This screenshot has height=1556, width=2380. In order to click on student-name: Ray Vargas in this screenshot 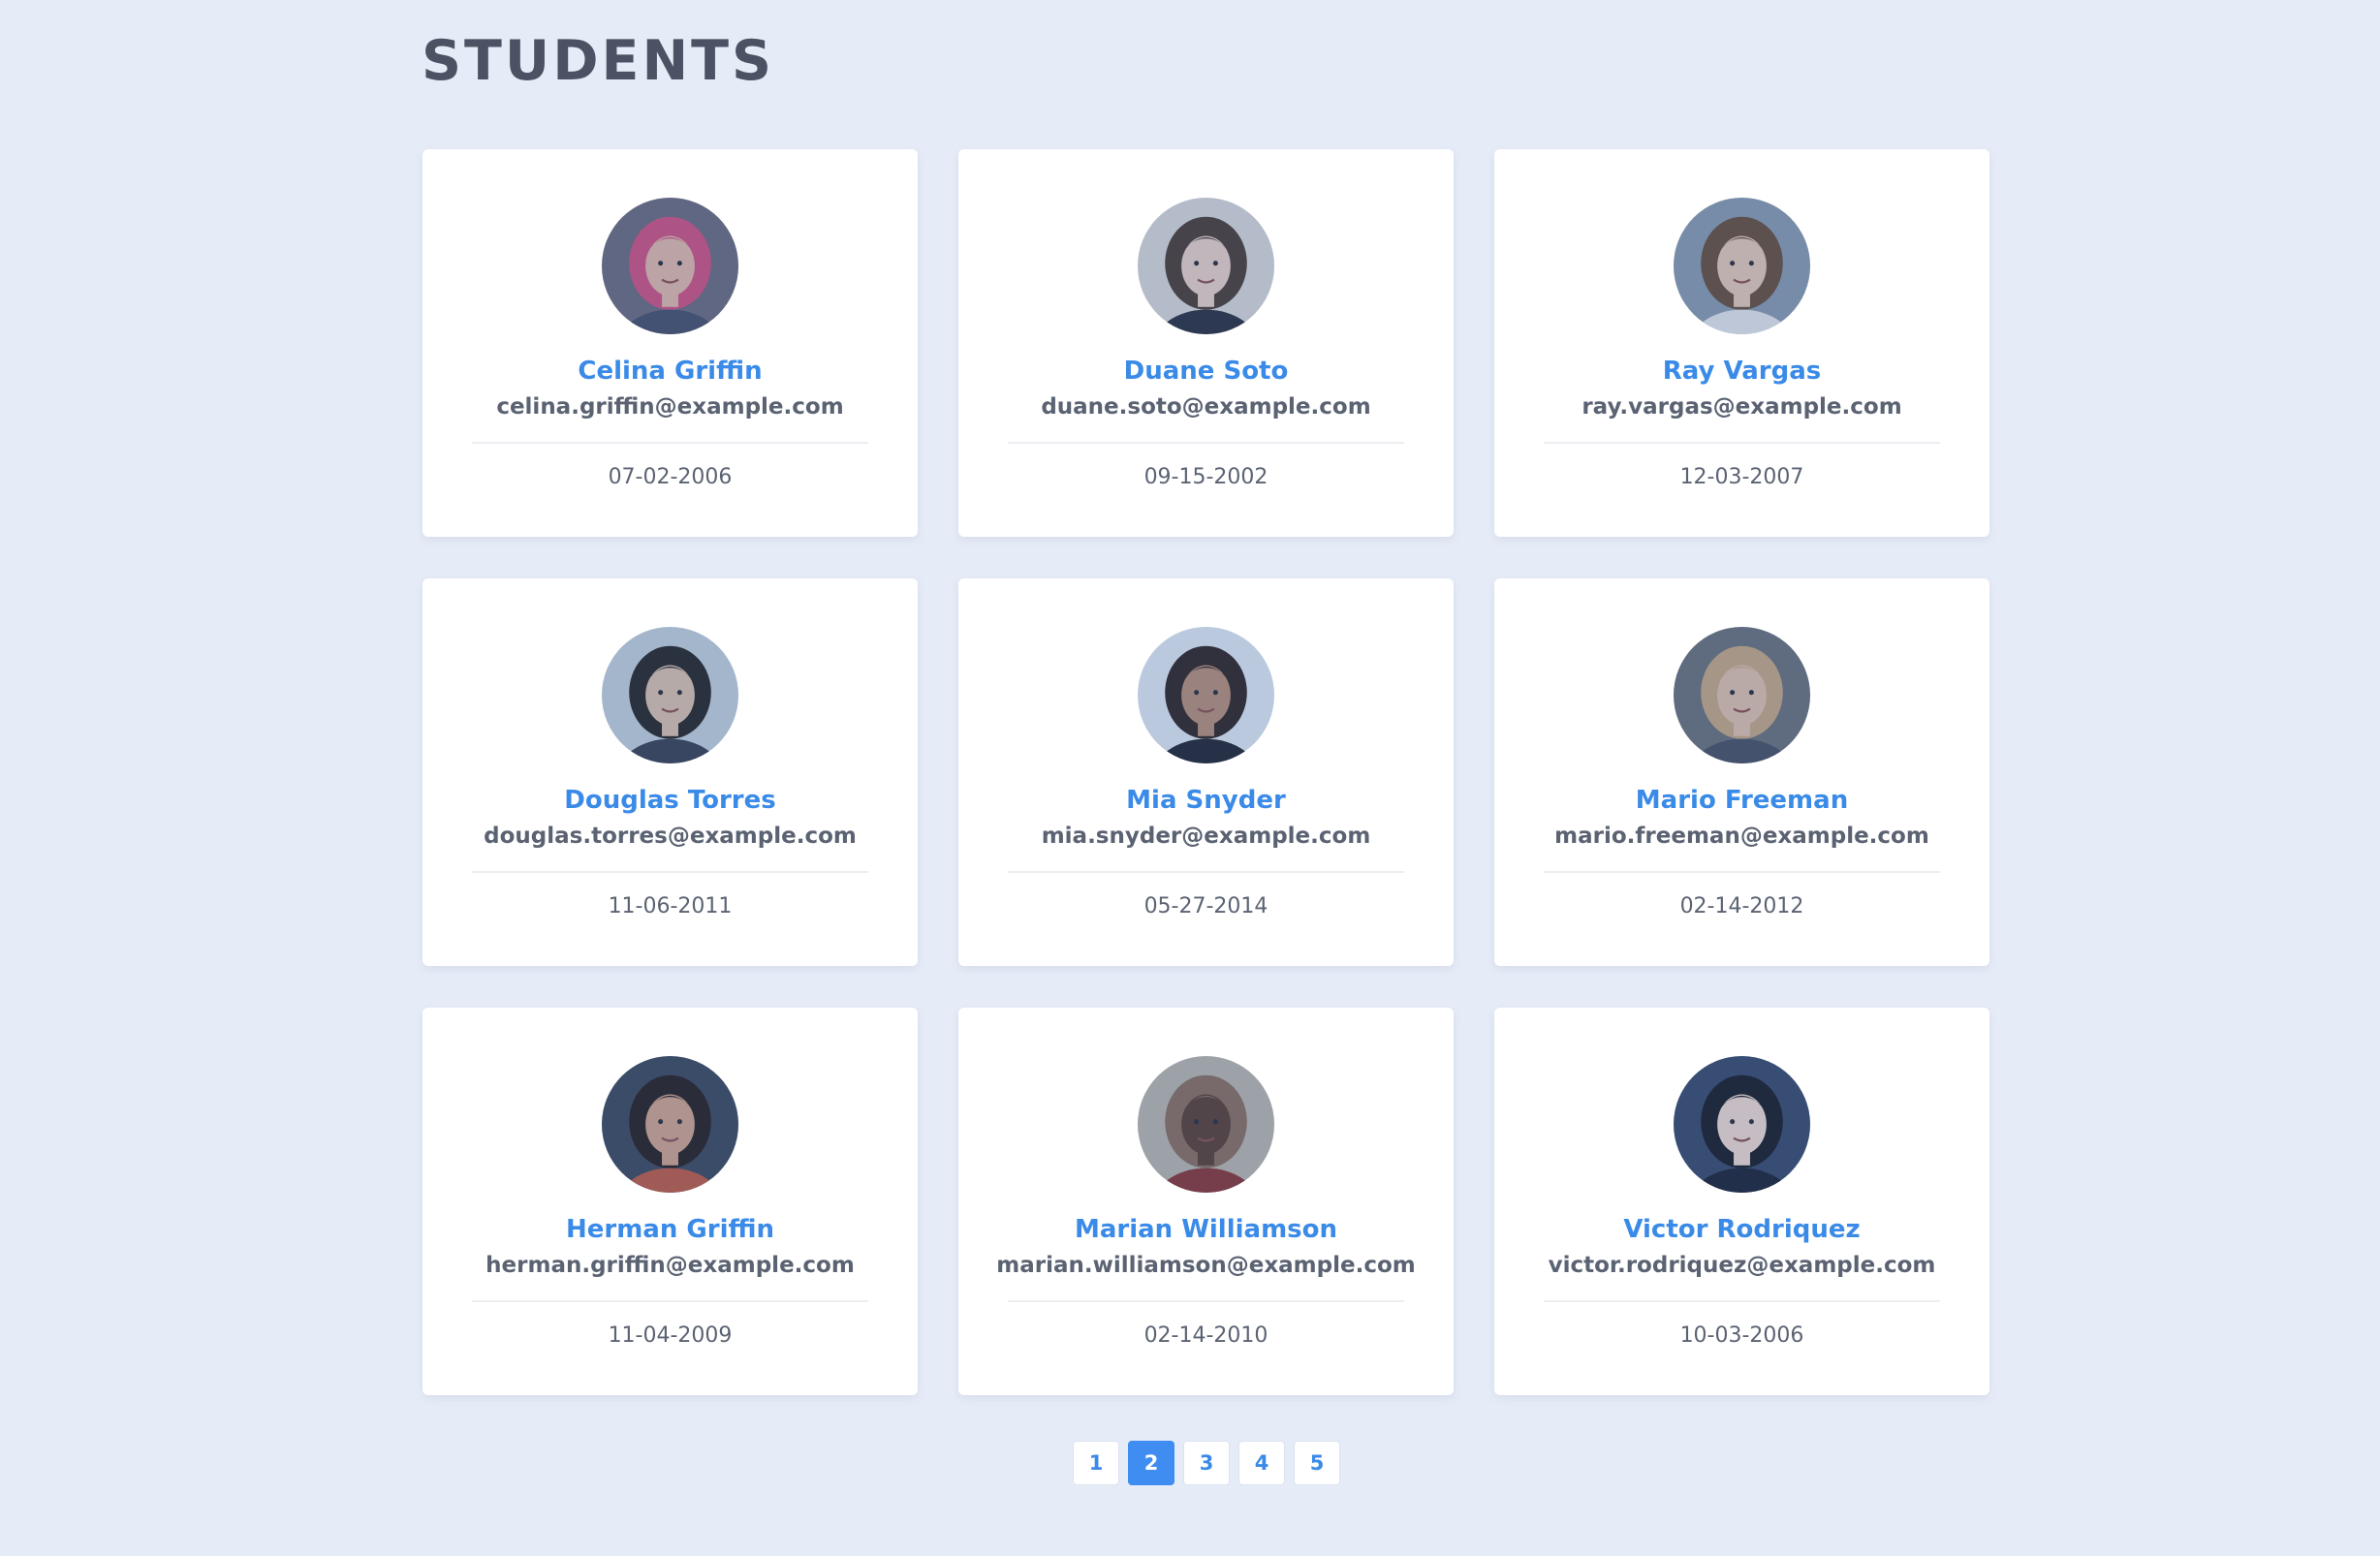, I will do `click(1742, 371)`.